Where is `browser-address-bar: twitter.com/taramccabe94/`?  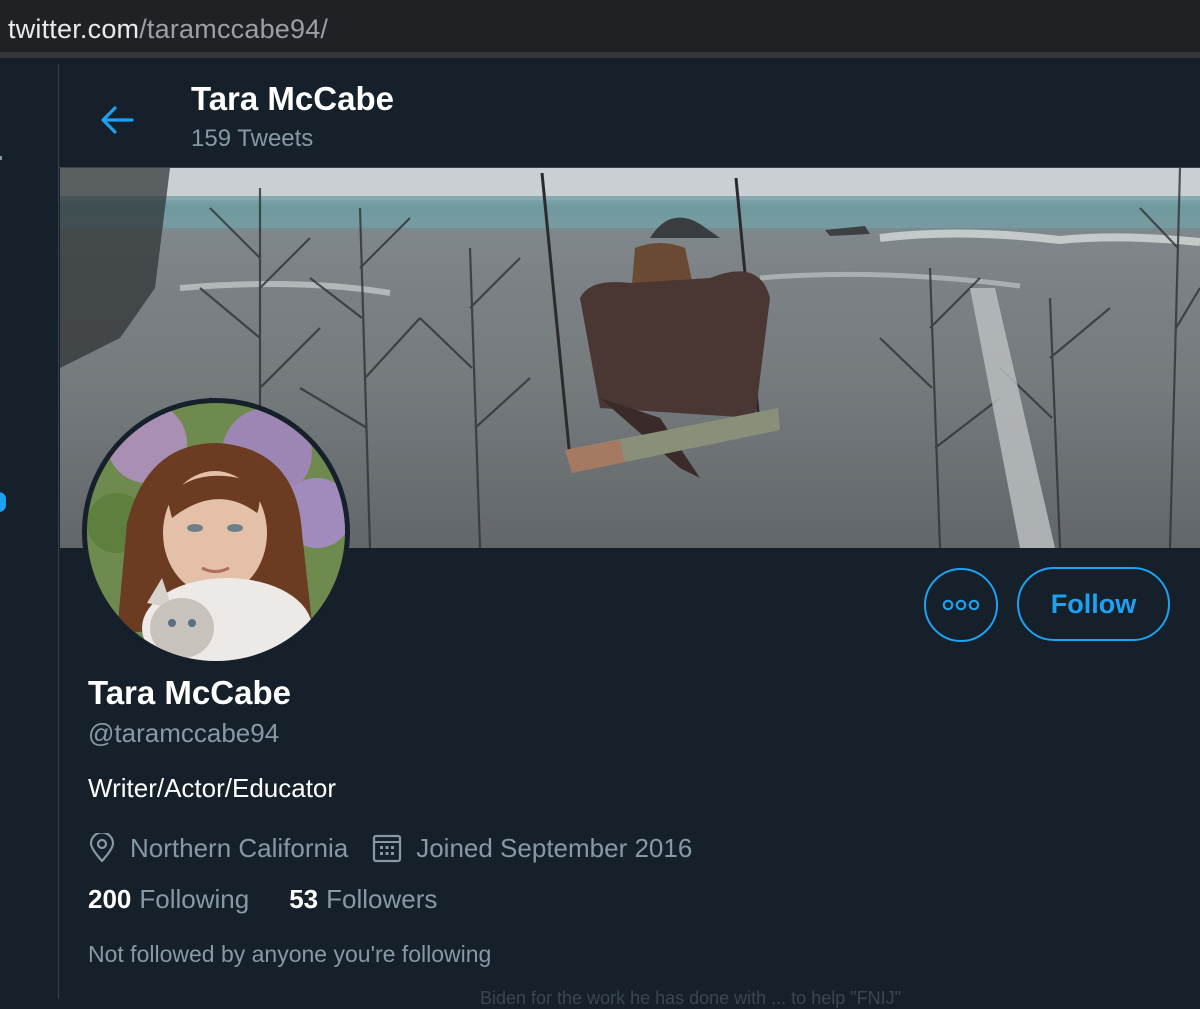 browser-address-bar: twitter.com/taramccabe94/ is located at coordinates (600, 29).